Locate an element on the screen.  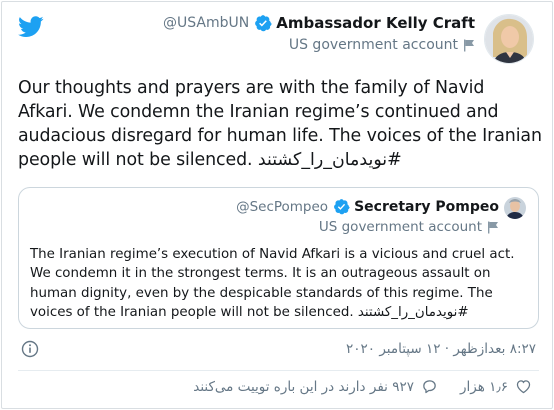
quoted-tweet-hashtag: #نویدمان_را_کشتند is located at coordinates (413, 312).